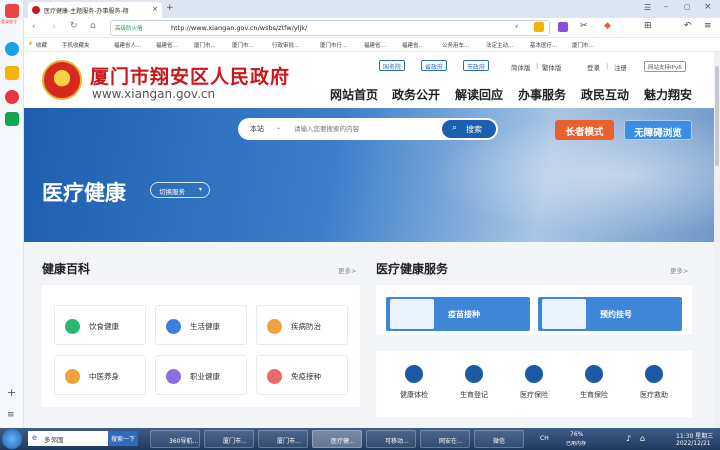 The image size is (720, 450). I want to click on memory-percent: 76%, so click(576, 434).